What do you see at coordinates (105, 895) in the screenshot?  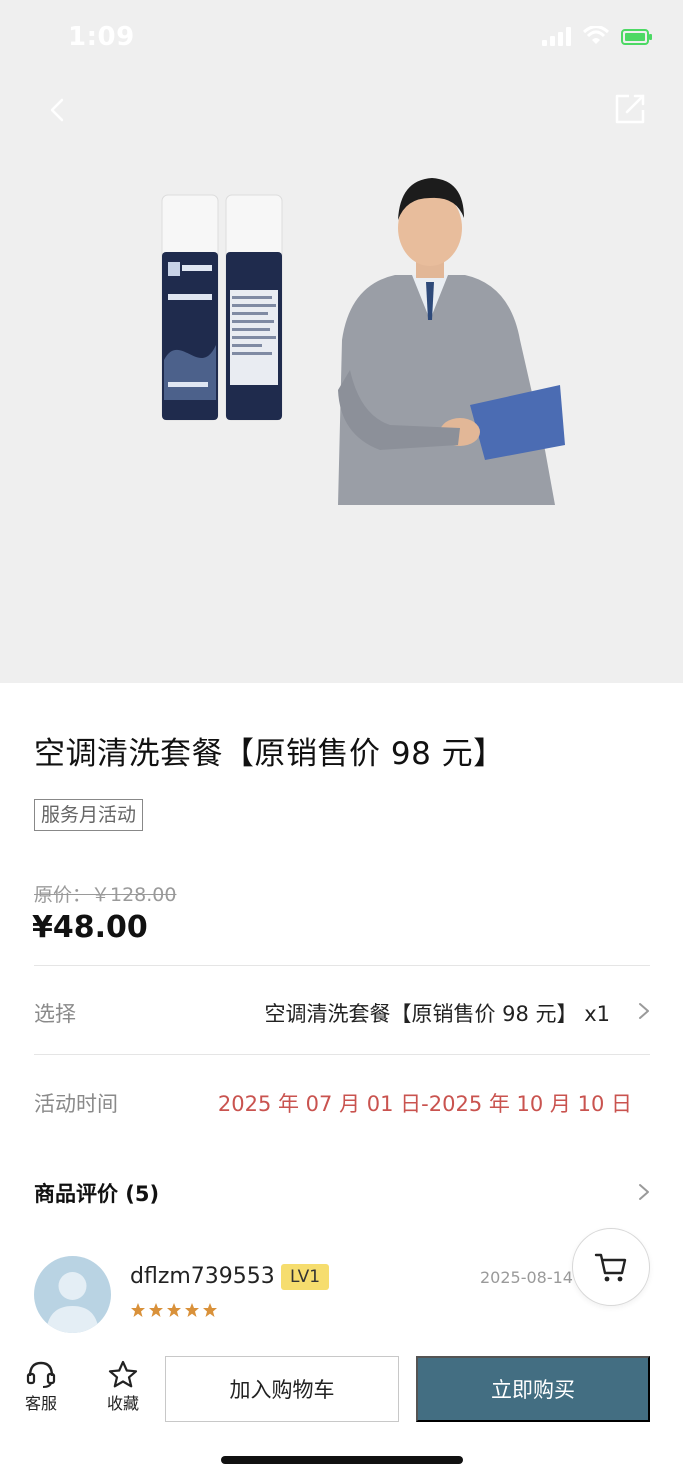 I see `original-price: 原价：￥128.00` at bounding box center [105, 895].